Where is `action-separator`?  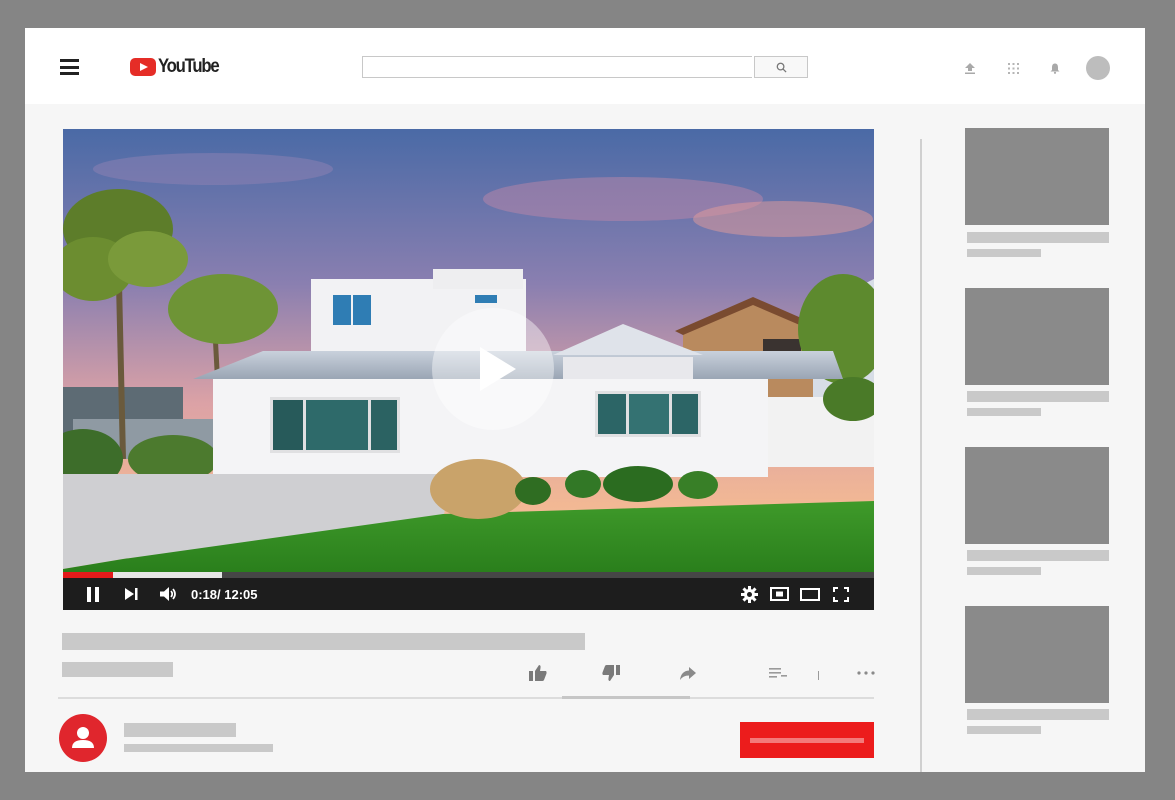 action-separator is located at coordinates (818, 675).